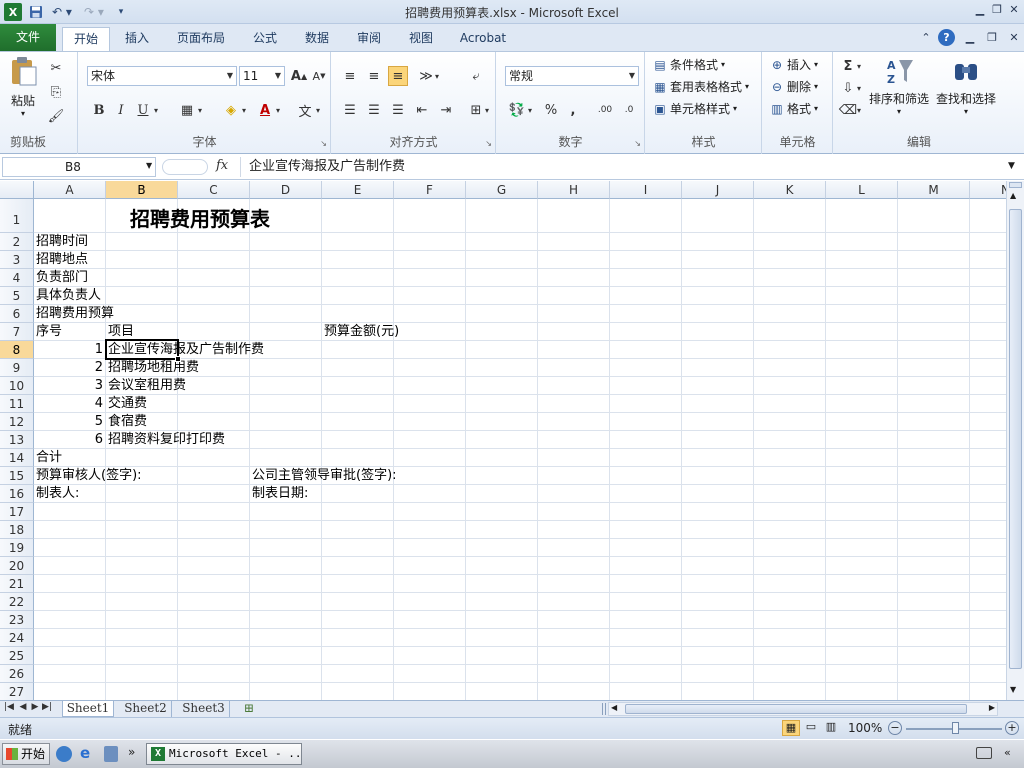  Describe the element at coordinates (793, 108) in the screenshot. I see `format-cells-button: ▥ 格式 ▾` at that location.